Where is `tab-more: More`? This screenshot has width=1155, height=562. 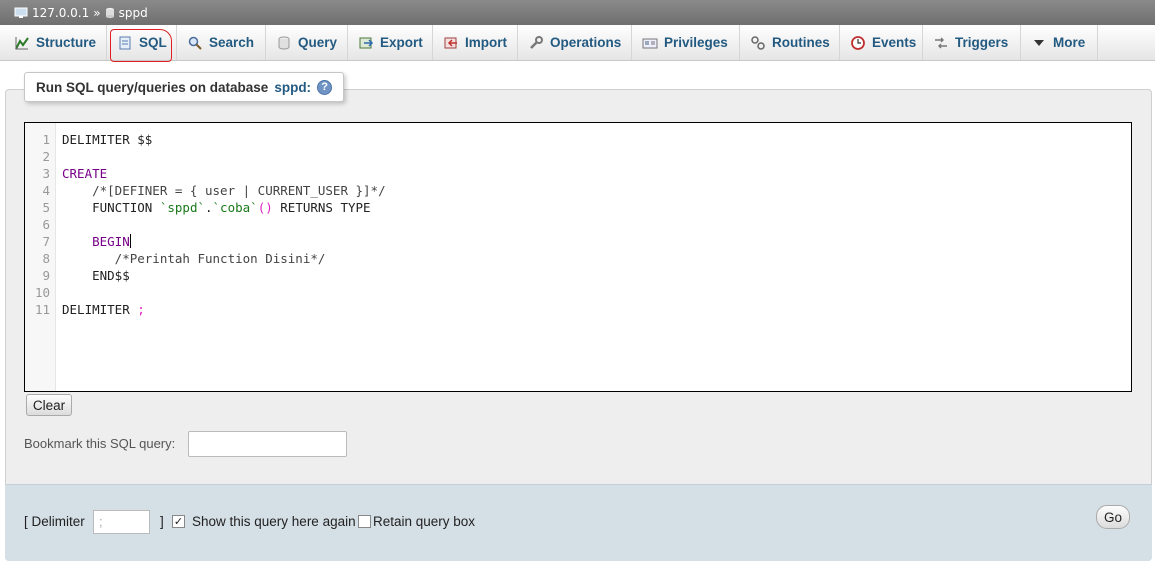
tab-more: More is located at coordinates (1059, 42).